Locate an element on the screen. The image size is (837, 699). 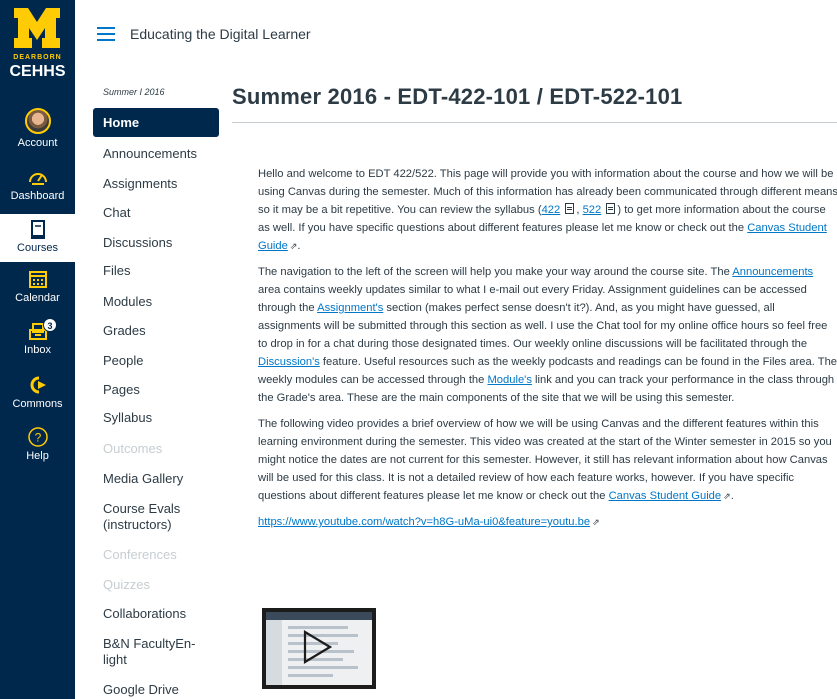
course-nav-chat: Chat is located at coordinates (116, 213).